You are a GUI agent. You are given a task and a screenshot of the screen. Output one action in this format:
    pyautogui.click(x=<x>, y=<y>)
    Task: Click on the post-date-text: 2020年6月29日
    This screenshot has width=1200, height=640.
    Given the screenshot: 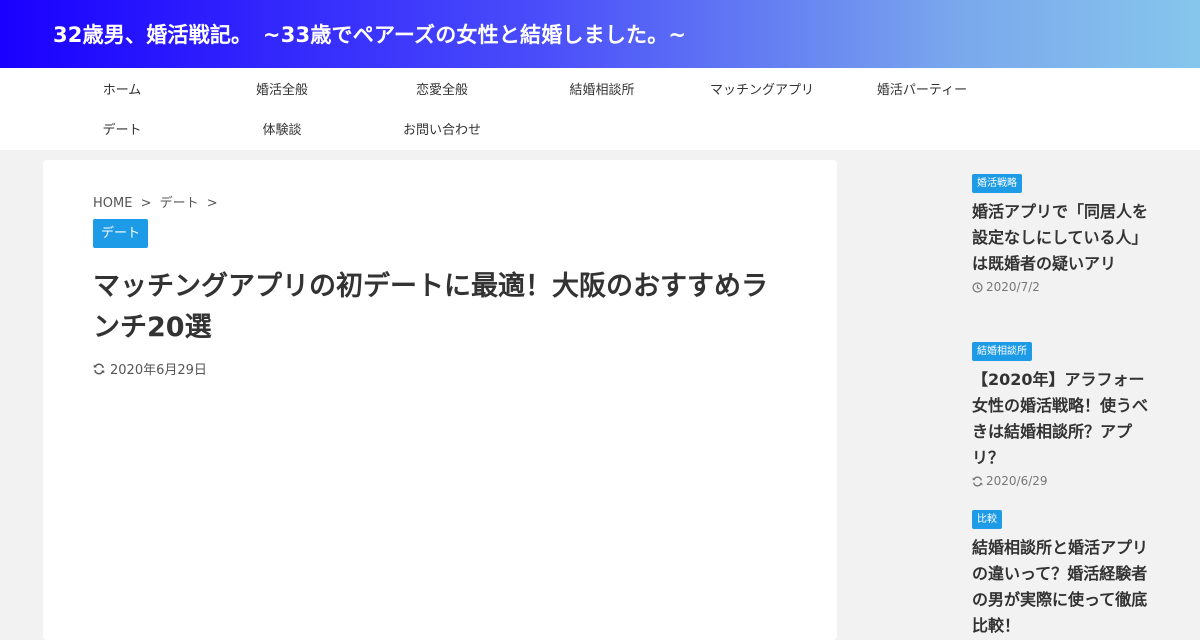 What is the action you would take?
    pyautogui.click(x=158, y=370)
    